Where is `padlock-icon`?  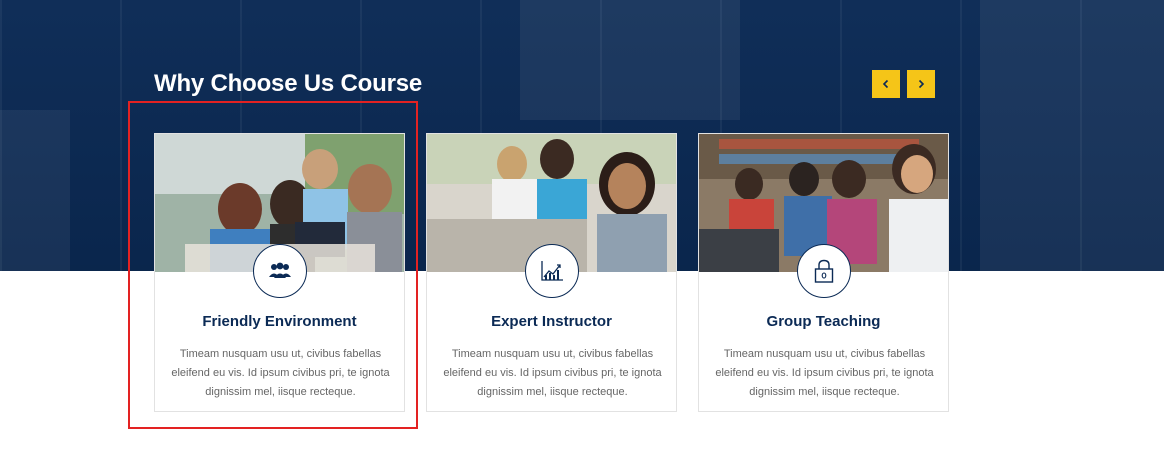
padlock-icon is located at coordinates (824, 271).